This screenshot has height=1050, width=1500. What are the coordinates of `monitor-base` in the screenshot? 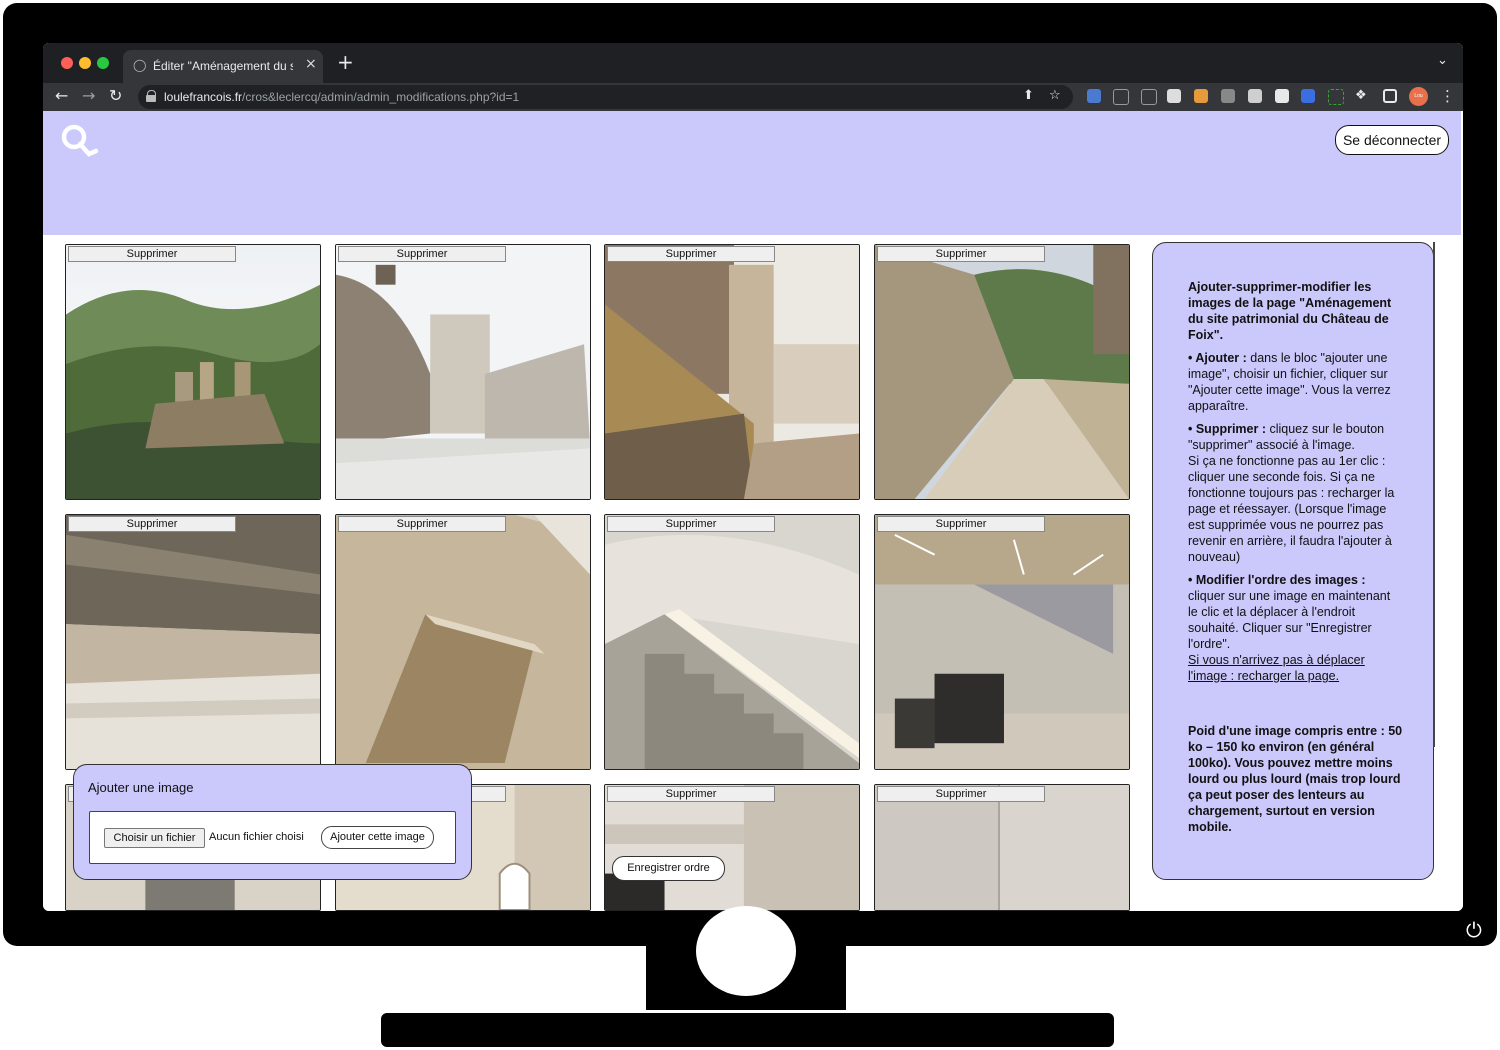 It's located at (747, 1030).